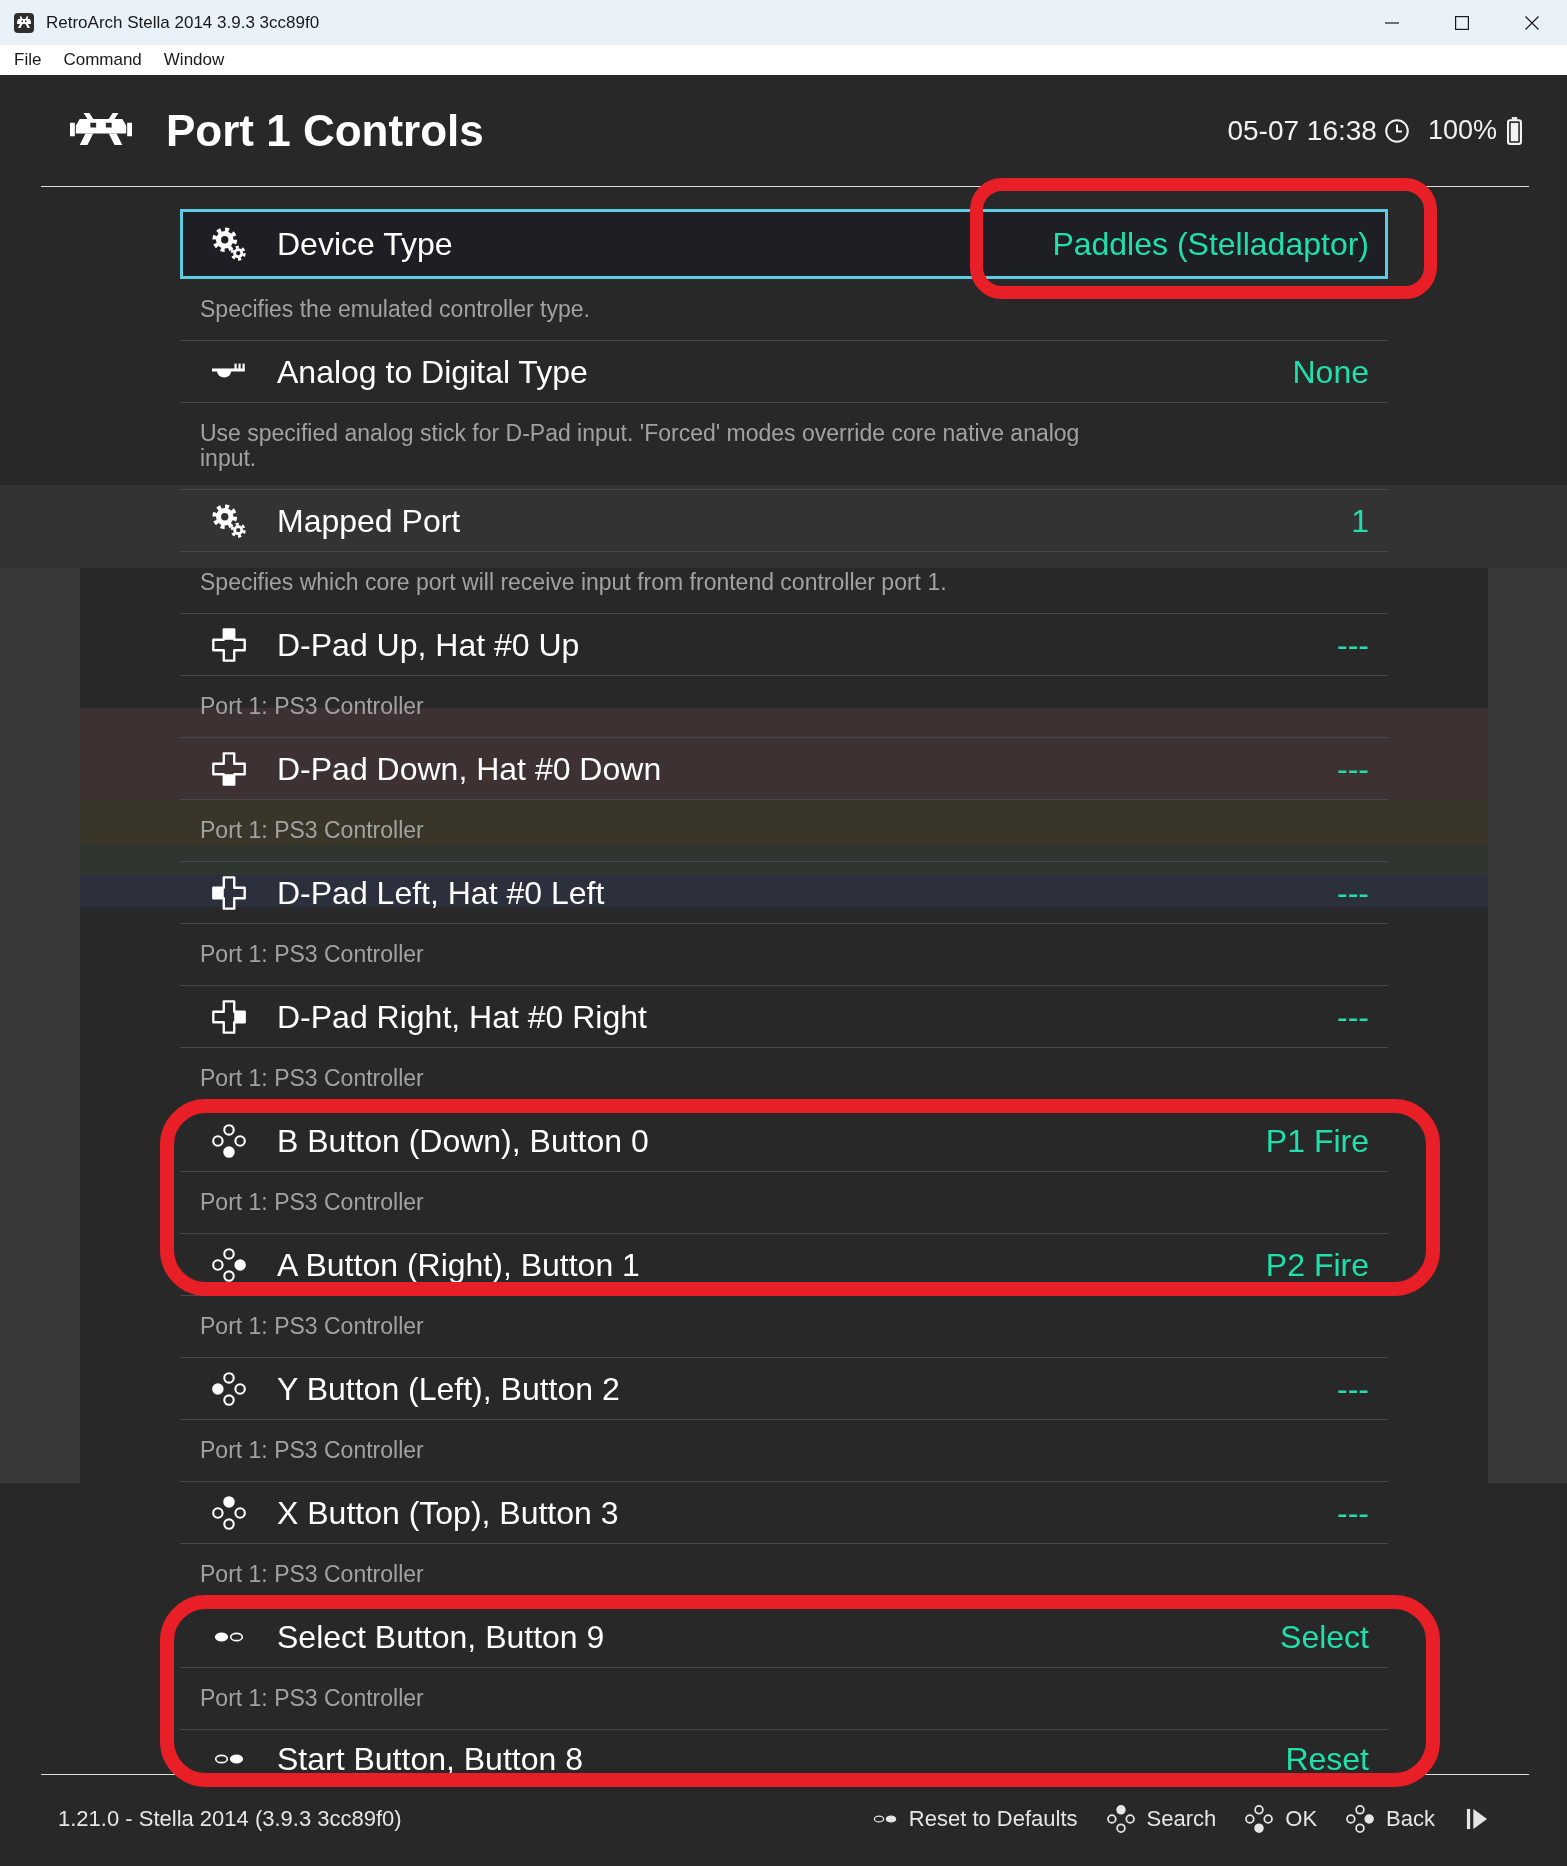 The height and width of the screenshot is (1866, 1567). What do you see at coordinates (194, 60) in the screenshot?
I see `menu-bar-item: Window` at bounding box center [194, 60].